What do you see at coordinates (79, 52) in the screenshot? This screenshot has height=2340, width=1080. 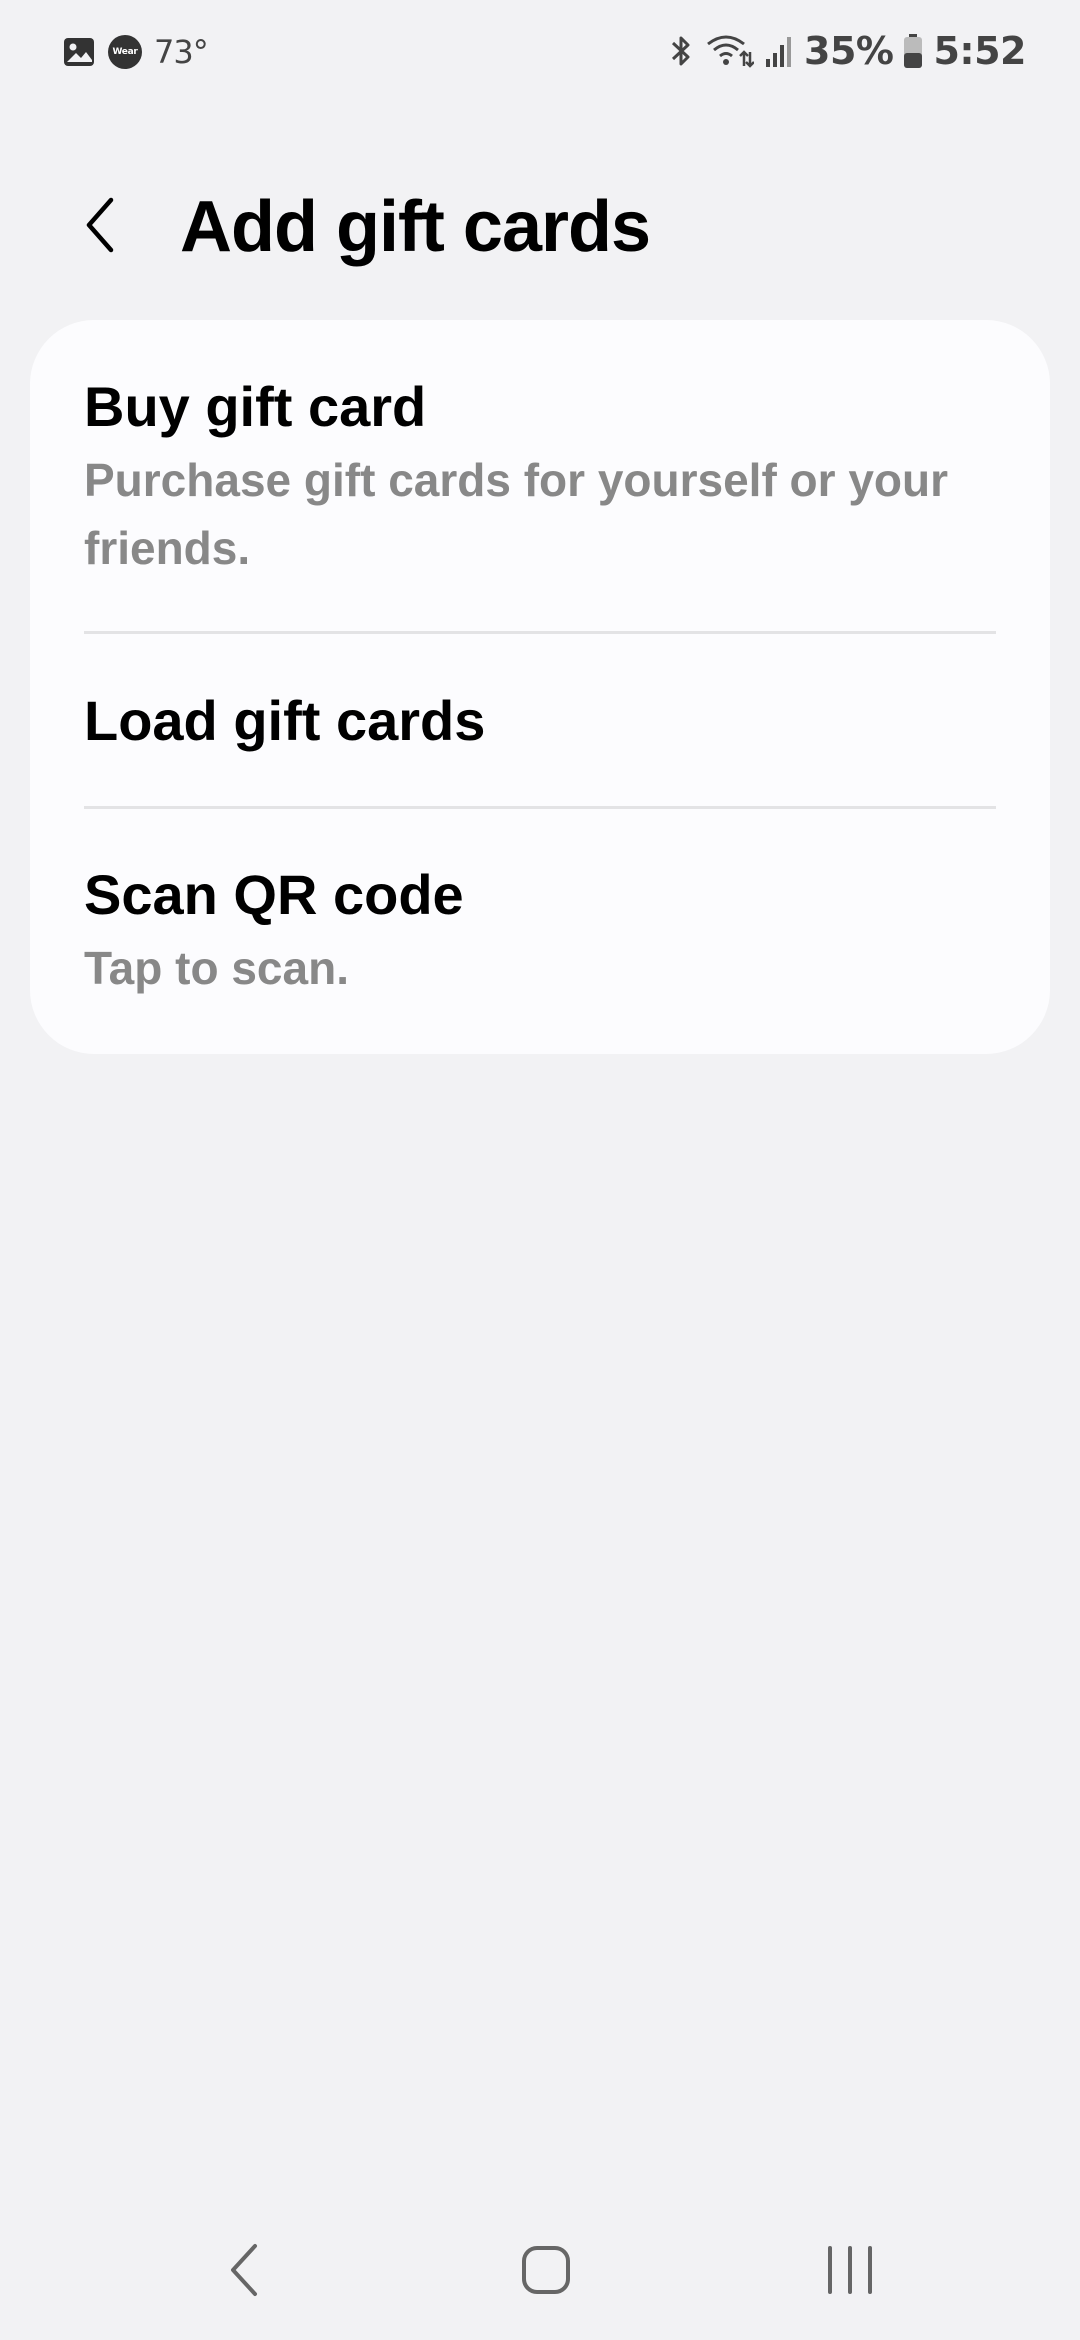 I see `gallery-icon` at bounding box center [79, 52].